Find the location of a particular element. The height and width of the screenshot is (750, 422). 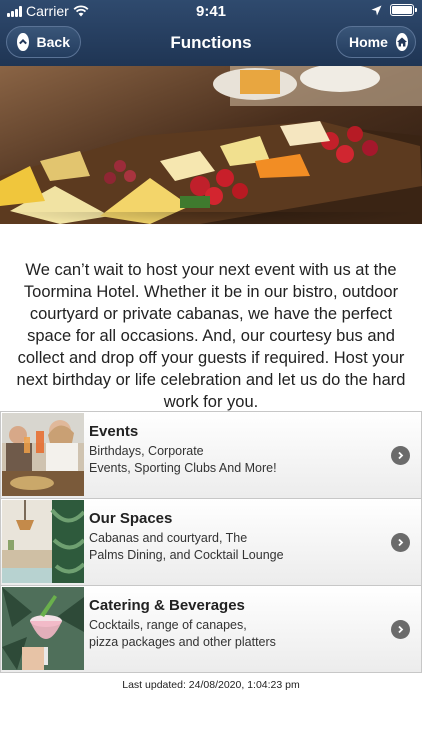

home-icon is located at coordinates (401, 42).